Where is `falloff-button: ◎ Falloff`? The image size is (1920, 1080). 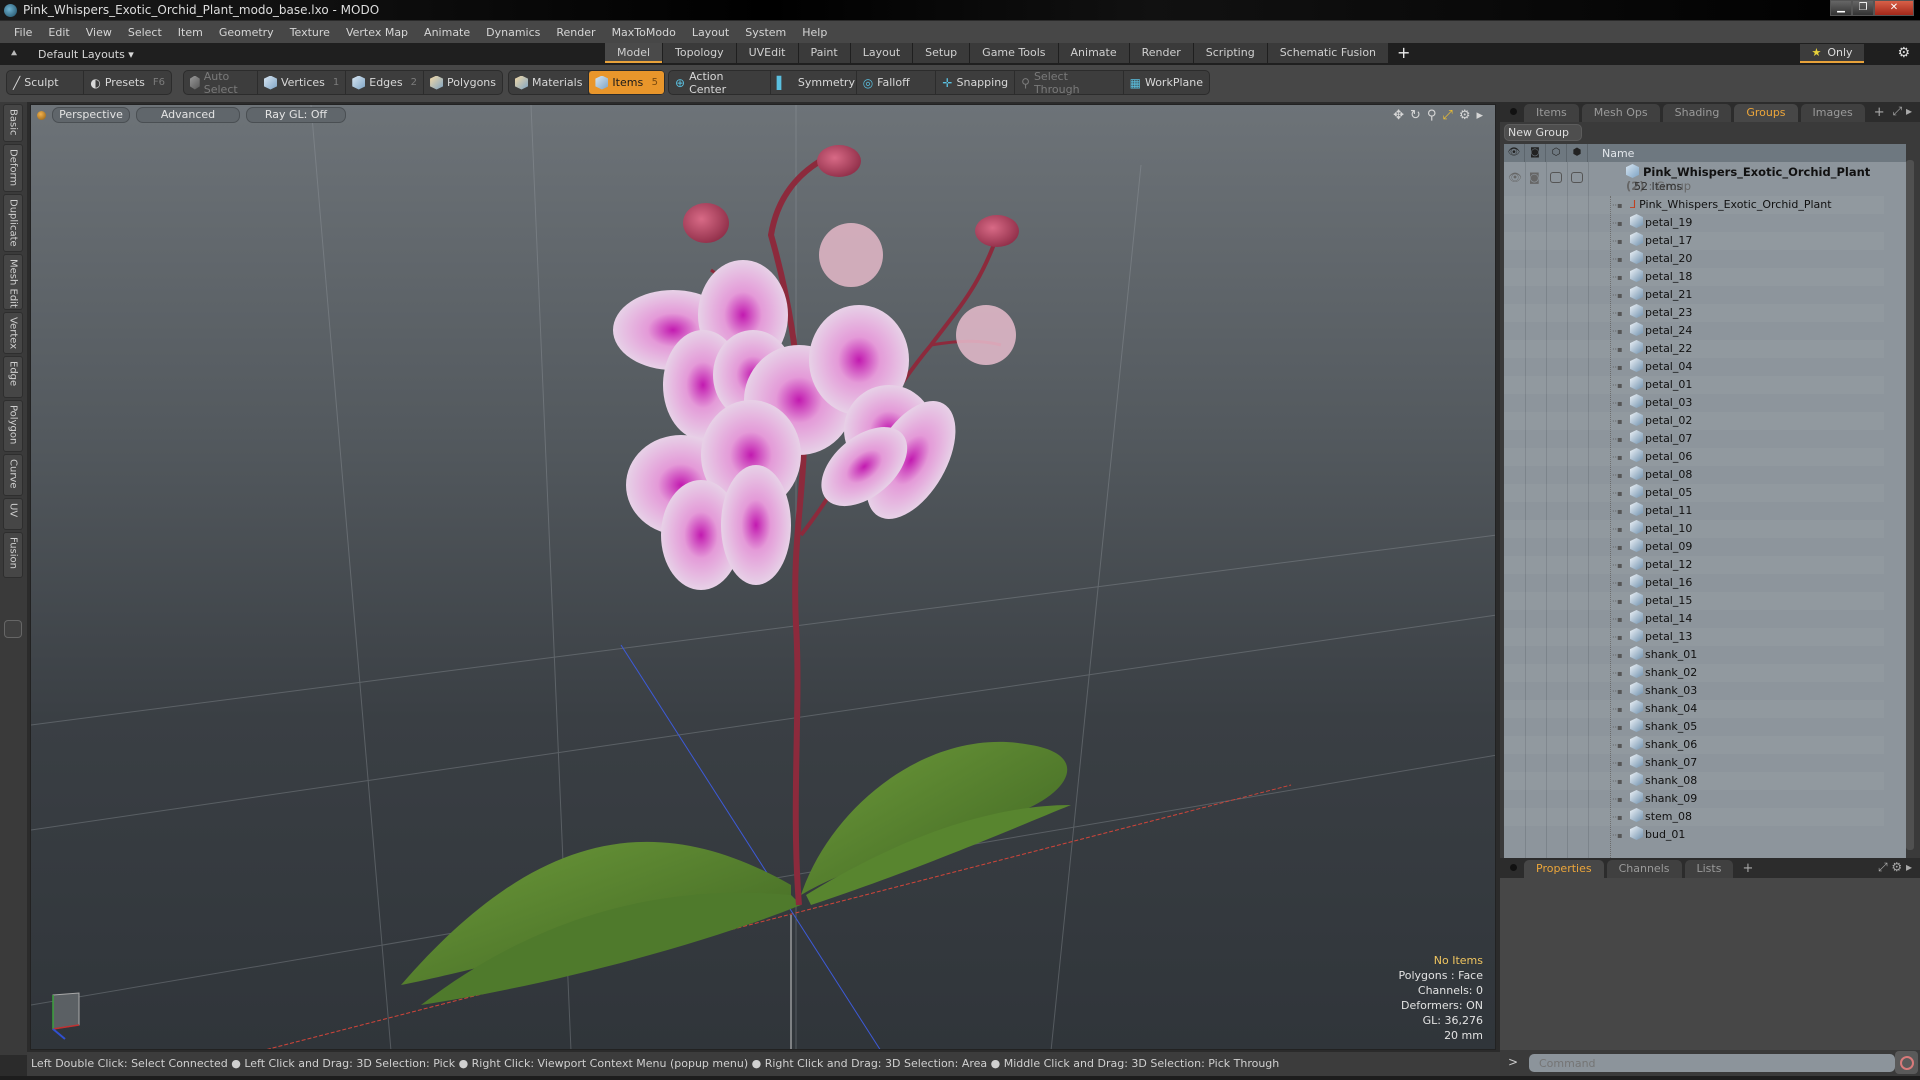
falloff-button: ◎ Falloff is located at coordinates (897, 82).